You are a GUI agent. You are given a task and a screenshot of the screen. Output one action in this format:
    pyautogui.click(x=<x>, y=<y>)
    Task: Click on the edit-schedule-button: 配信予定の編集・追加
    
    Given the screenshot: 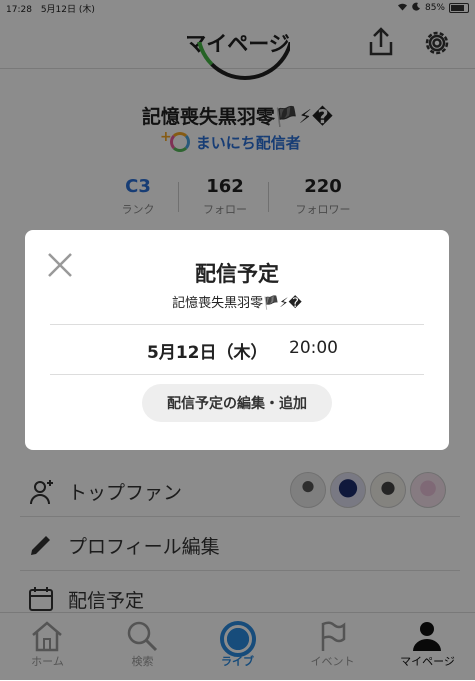 What is the action you would take?
    pyautogui.click(x=237, y=403)
    